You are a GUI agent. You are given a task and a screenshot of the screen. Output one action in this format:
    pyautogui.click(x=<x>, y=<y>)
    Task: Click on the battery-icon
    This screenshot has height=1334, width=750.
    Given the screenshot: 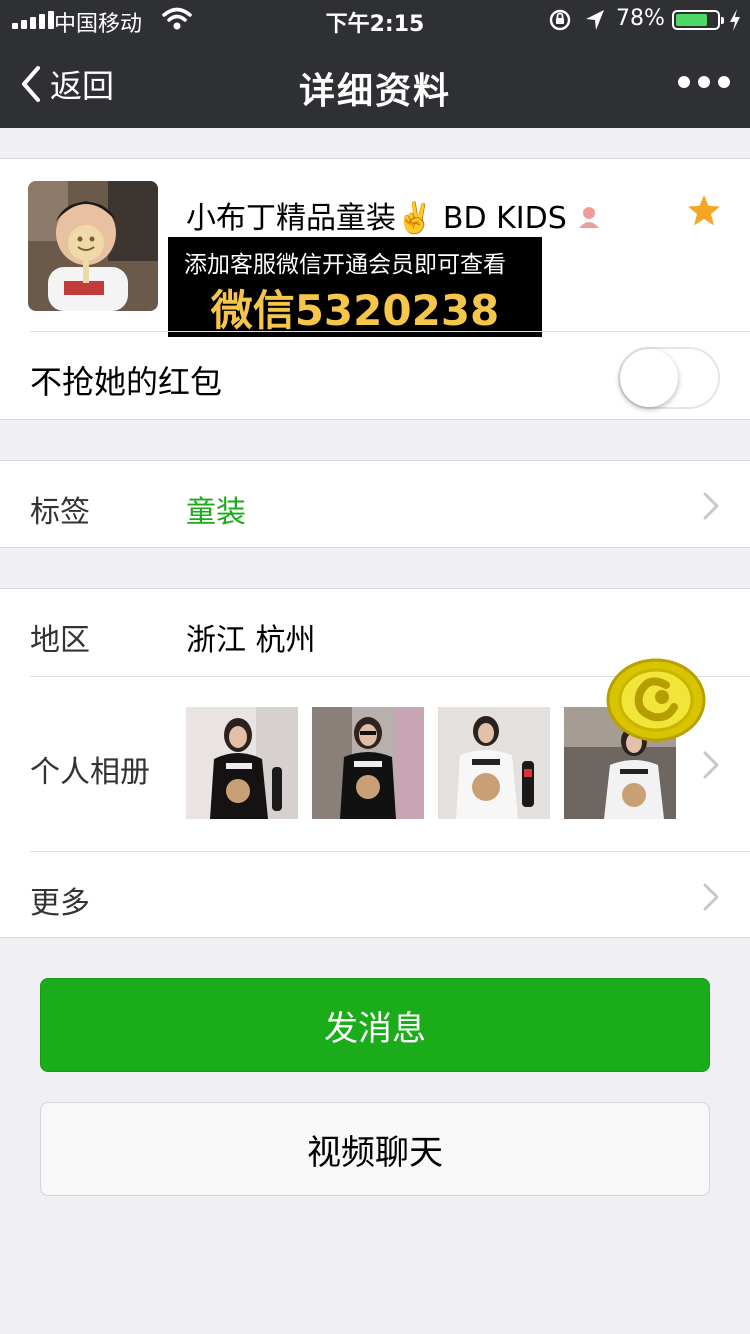 What is the action you would take?
    pyautogui.click(x=698, y=20)
    